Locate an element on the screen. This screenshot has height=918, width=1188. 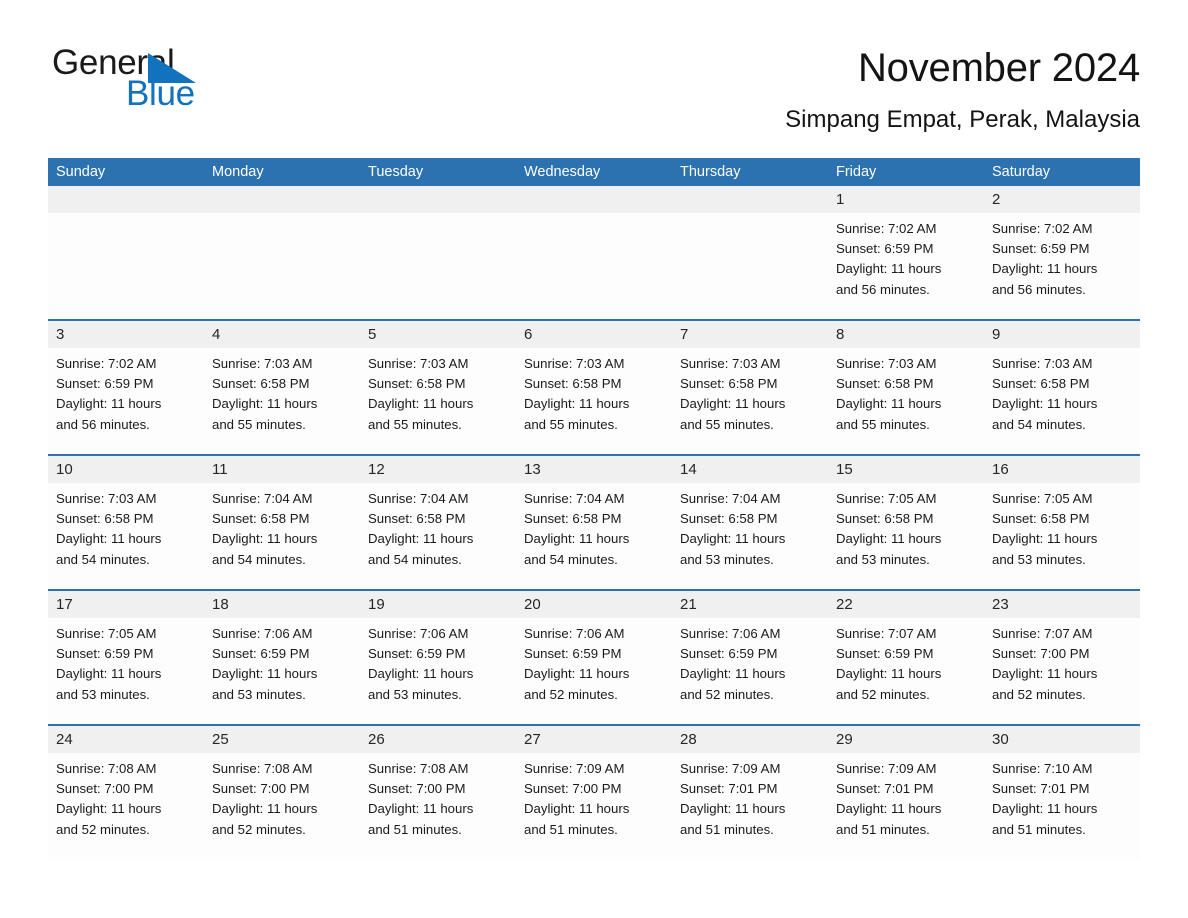
day-number: 29 is located at coordinates (906, 739).